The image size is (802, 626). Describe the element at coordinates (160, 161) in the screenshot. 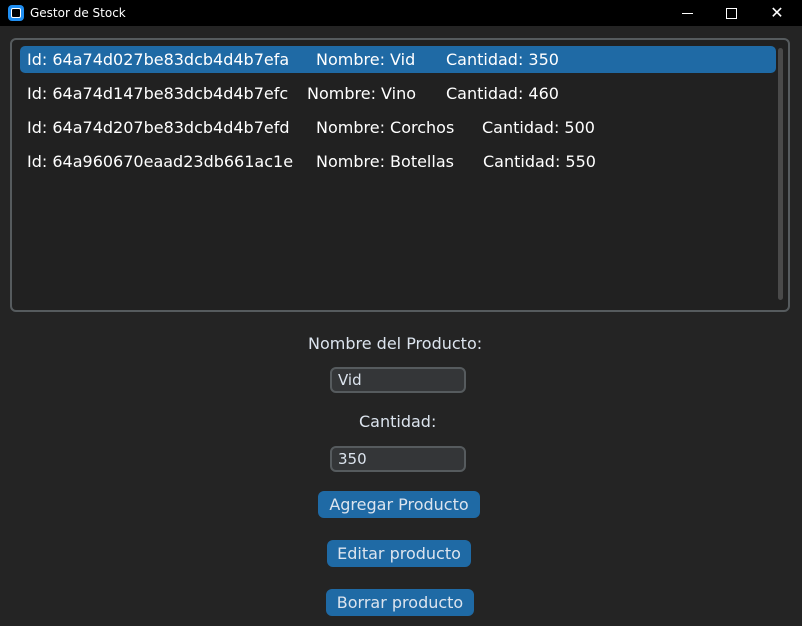

I see `product-id: Id: 64a960670eaad23db661ac1e` at that location.